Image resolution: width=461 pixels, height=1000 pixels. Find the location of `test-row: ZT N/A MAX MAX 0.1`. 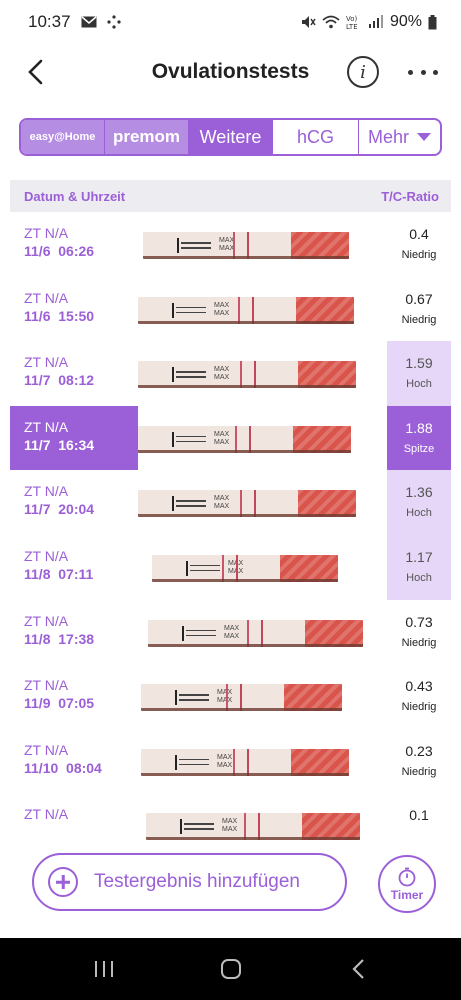

test-row: ZT N/A MAX MAX 0.1 is located at coordinates (230, 825).